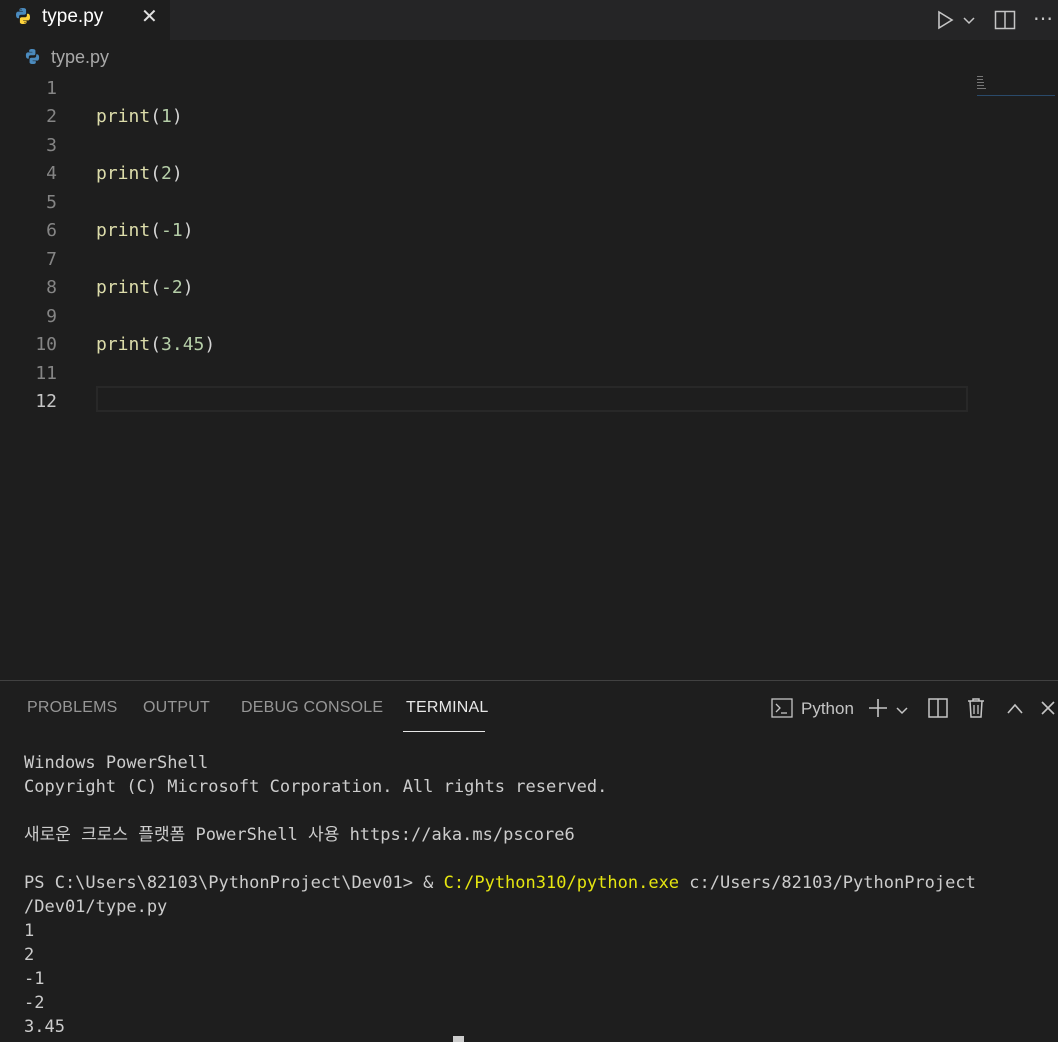 The height and width of the screenshot is (1042, 1058). What do you see at coordinates (945, 22) in the screenshot?
I see `run-icon` at bounding box center [945, 22].